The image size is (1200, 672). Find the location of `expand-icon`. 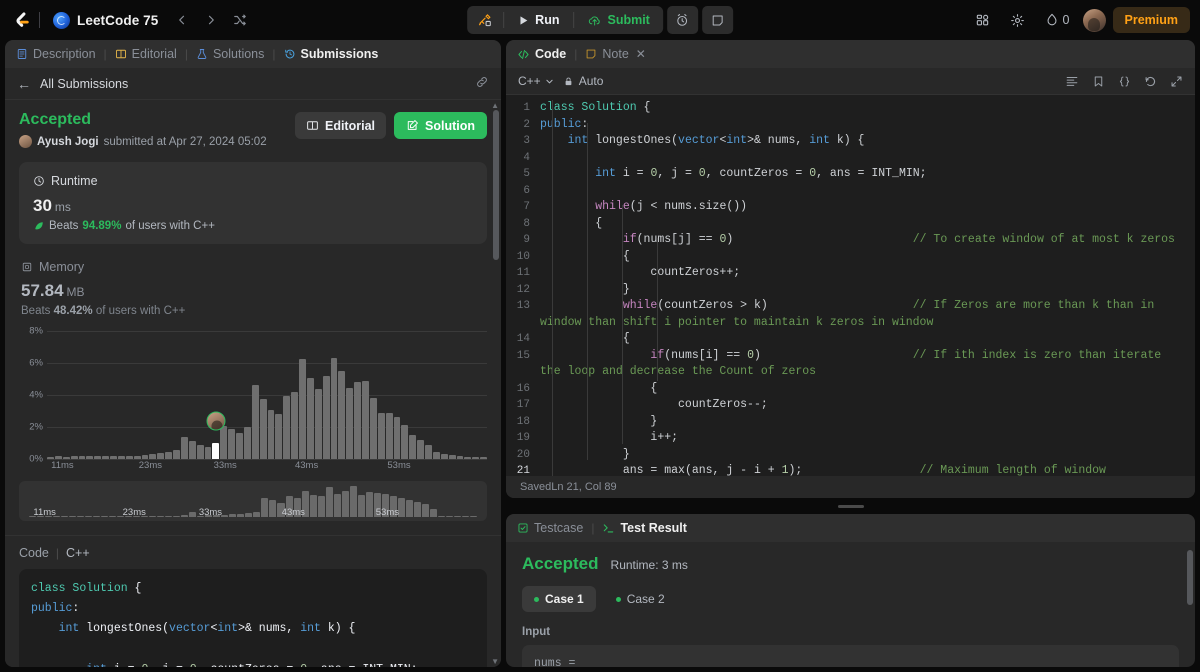

expand-icon is located at coordinates (1176, 81).